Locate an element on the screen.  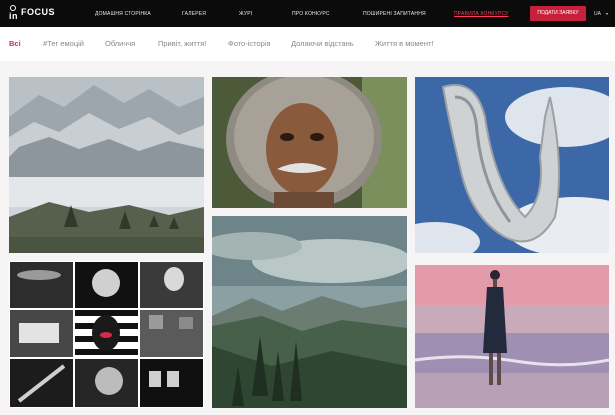
nav-jury: ЖУРІ is located at coordinates (245, 14).